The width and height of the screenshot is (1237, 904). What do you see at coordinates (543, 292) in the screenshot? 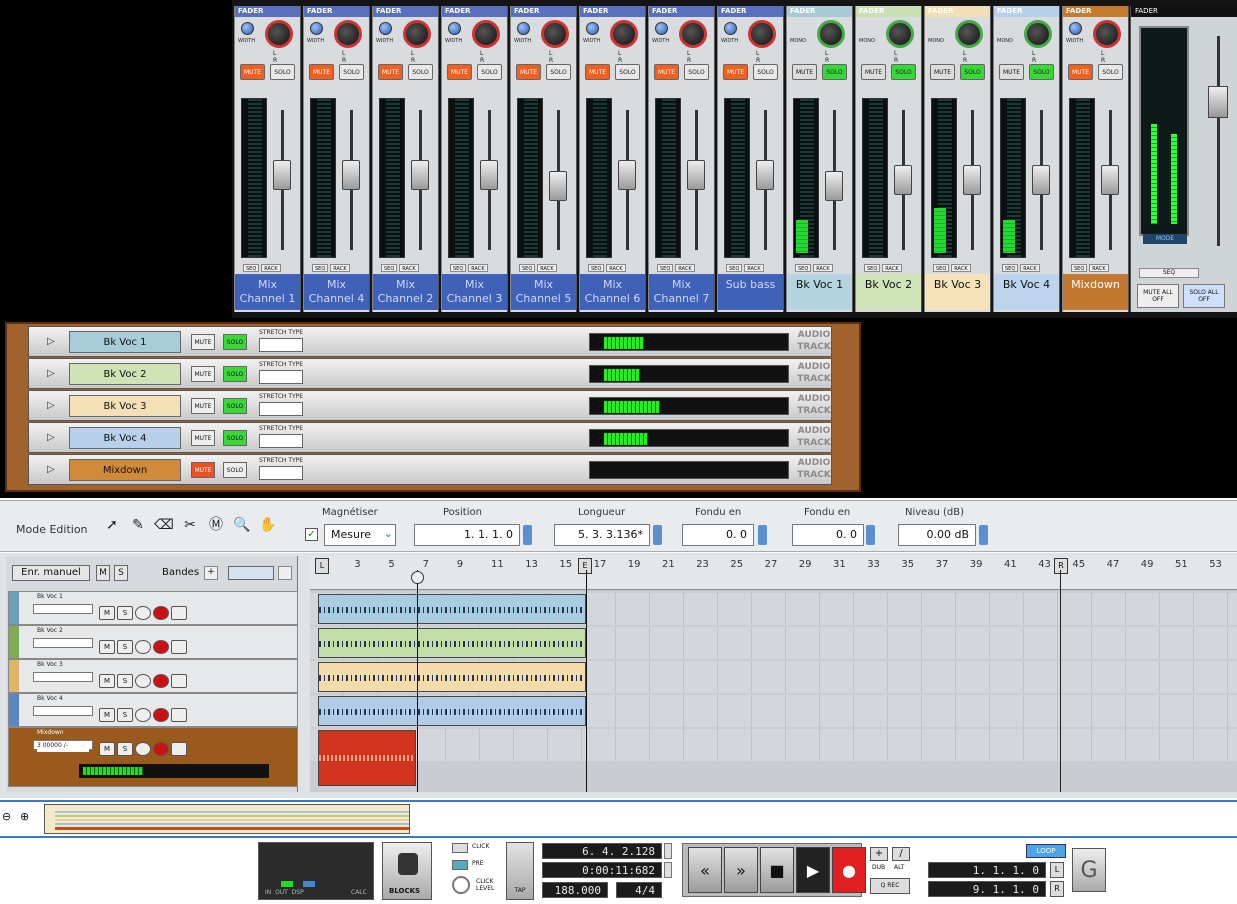
I see `channel-name: Mix Channel 5` at bounding box center [543, 292].